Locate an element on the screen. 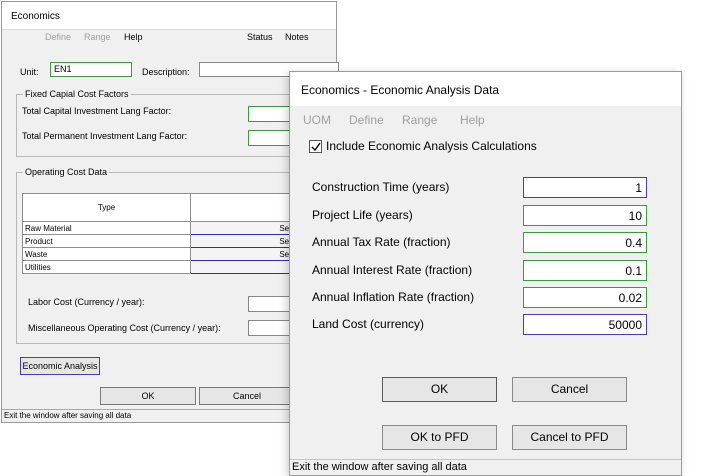 This screenshot has width=706, height=476. menu-notes: Notes is located at coordinates (297, 37).